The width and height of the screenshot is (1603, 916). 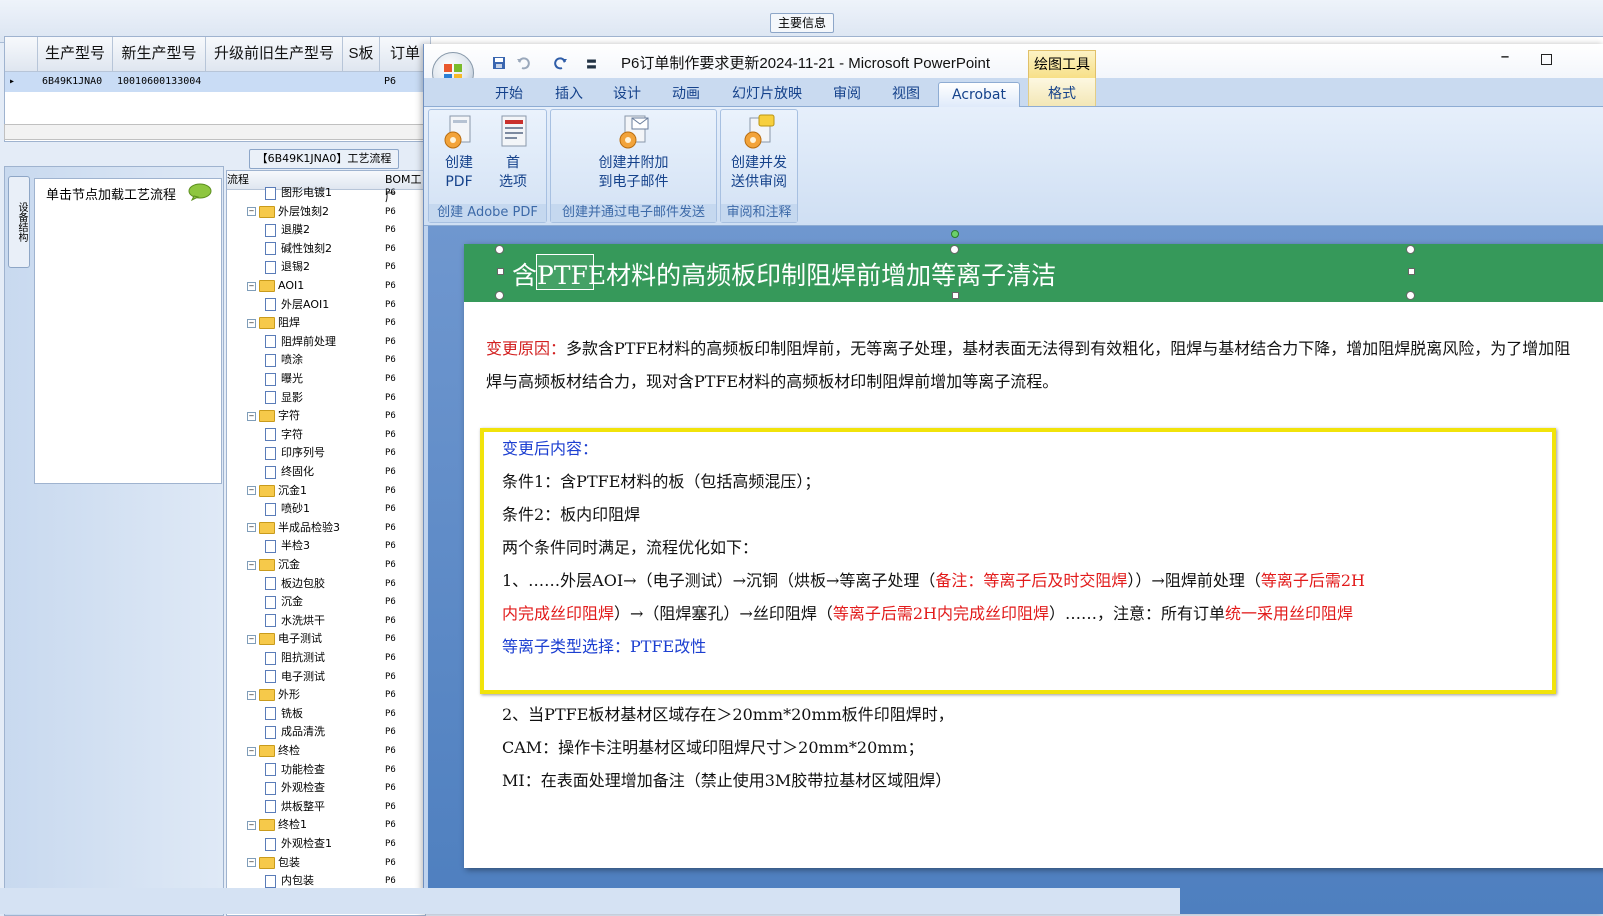 I want to click on column-header: 升级前旧生产型号, so click(x=274, y=54).